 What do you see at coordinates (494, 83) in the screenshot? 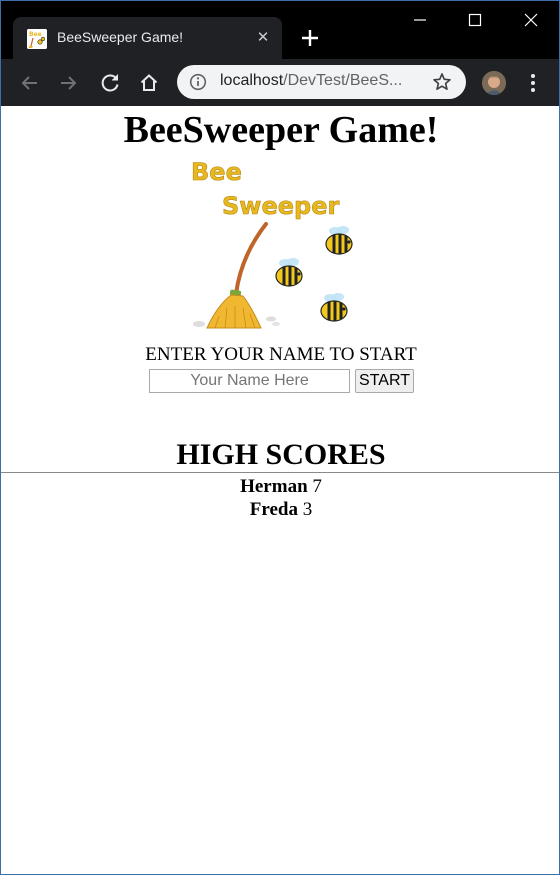
I see `profile-avatar` at bounding box center [494, 83].